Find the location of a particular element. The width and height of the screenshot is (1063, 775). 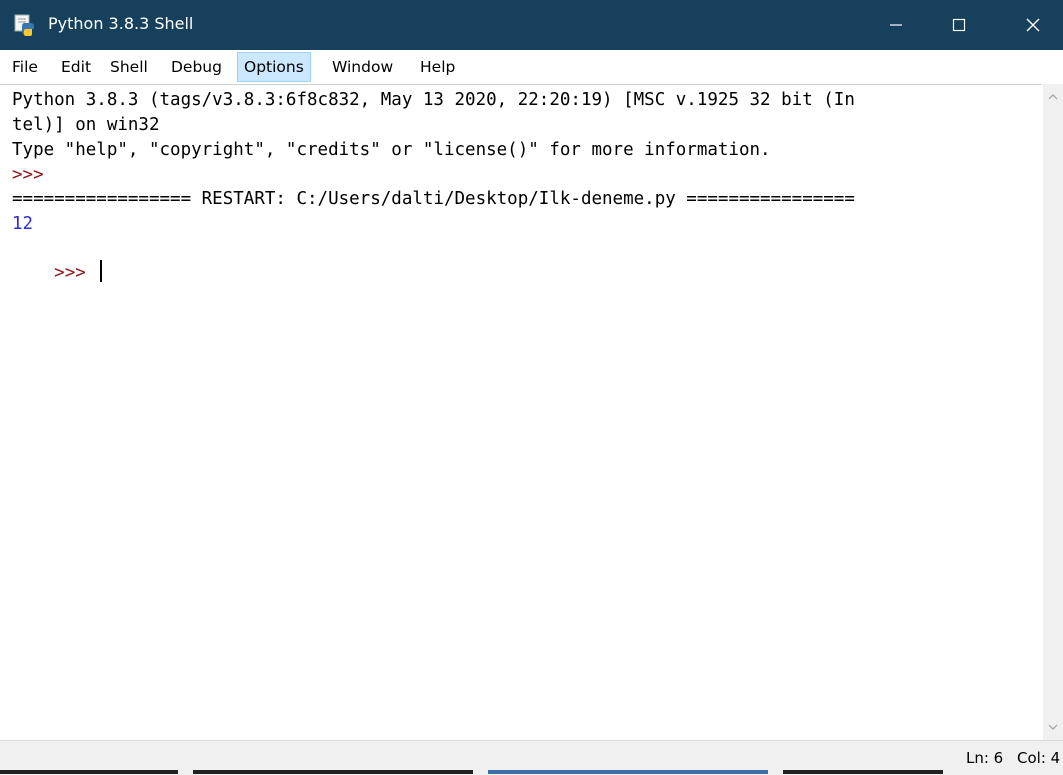

vertical-scrollbar is located at coordinates (1053, 412).